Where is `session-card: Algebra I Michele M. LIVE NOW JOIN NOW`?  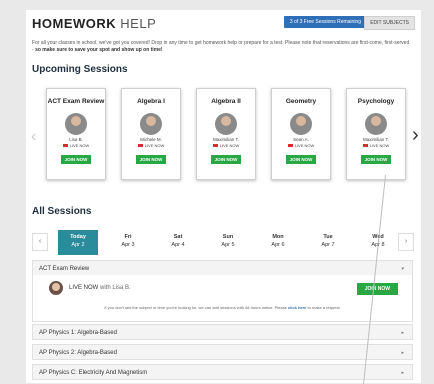 session-card: Algebra I Michele M. LIVE NOW JOIN NOW is located at coordinates (151, 134).